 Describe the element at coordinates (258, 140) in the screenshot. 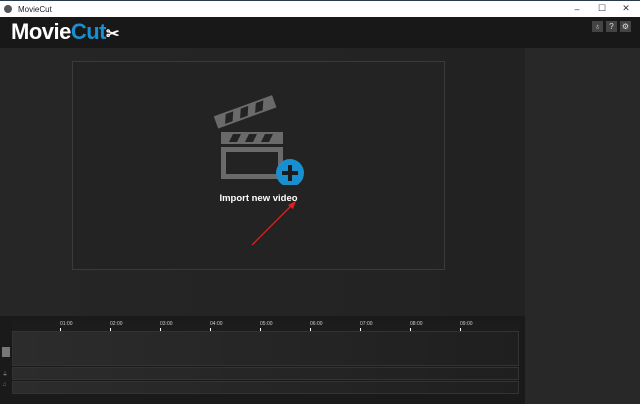

I see `clapperboard-icon` at that location.